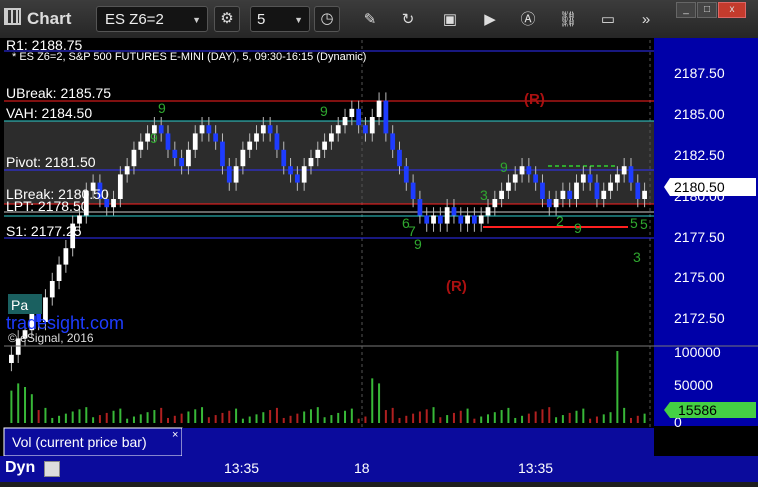  What do you see at coordinates (327, 19) in the screenshot?
I see `clock-icon: ◷` at bounding box center [327, 19].